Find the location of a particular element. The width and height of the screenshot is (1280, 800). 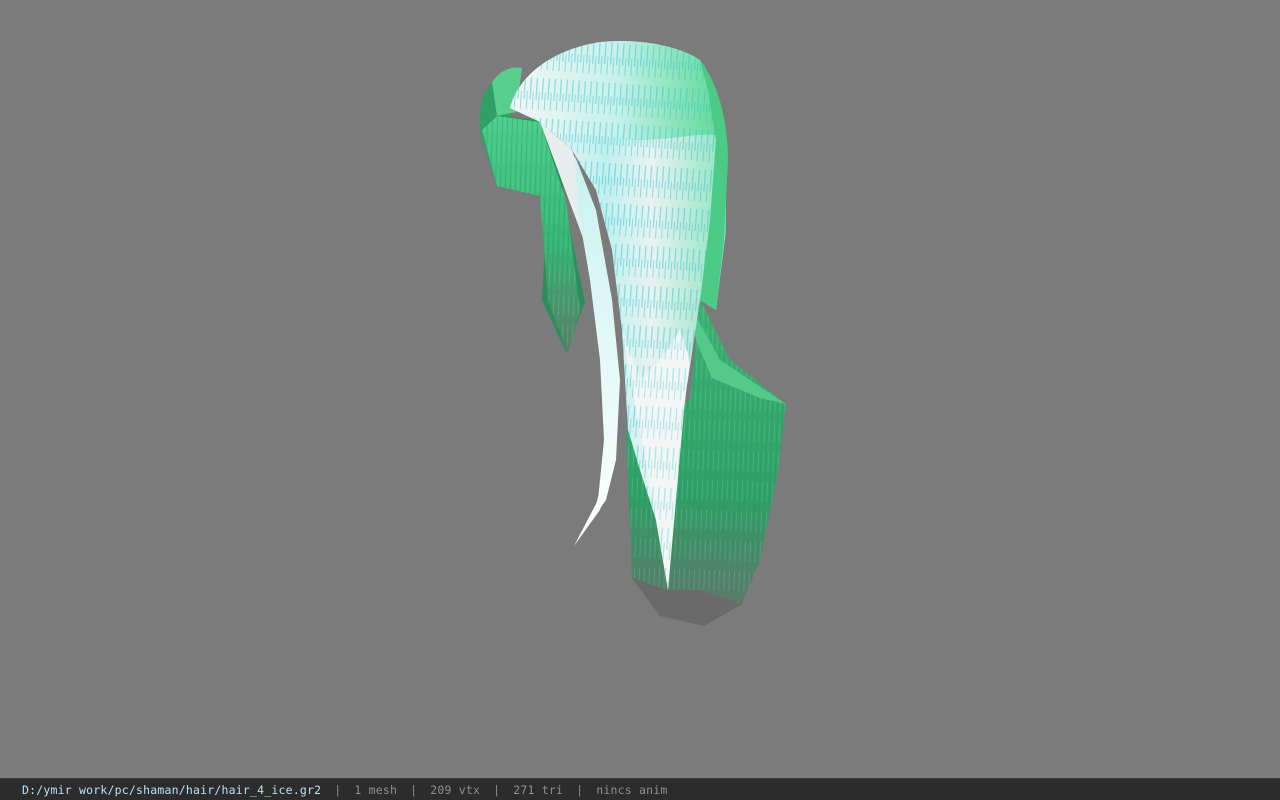

triangle-count-label: 271 tri is located at coordinates (538, 789).